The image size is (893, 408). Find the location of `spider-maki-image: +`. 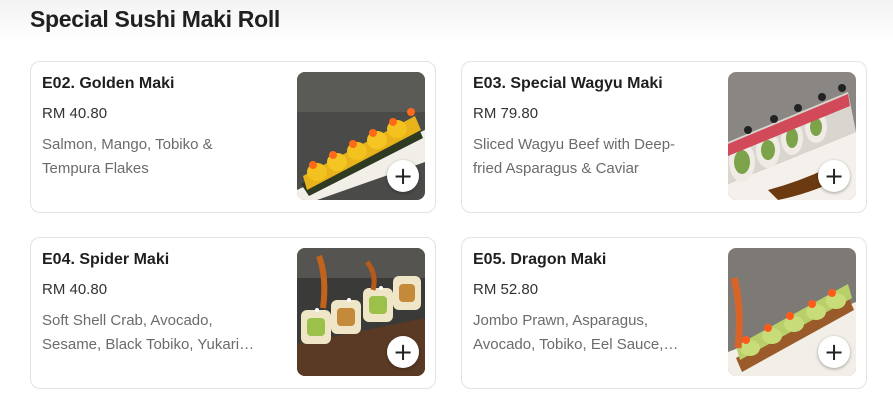

spider-maki-image: + is located at coordinates (361, 312).